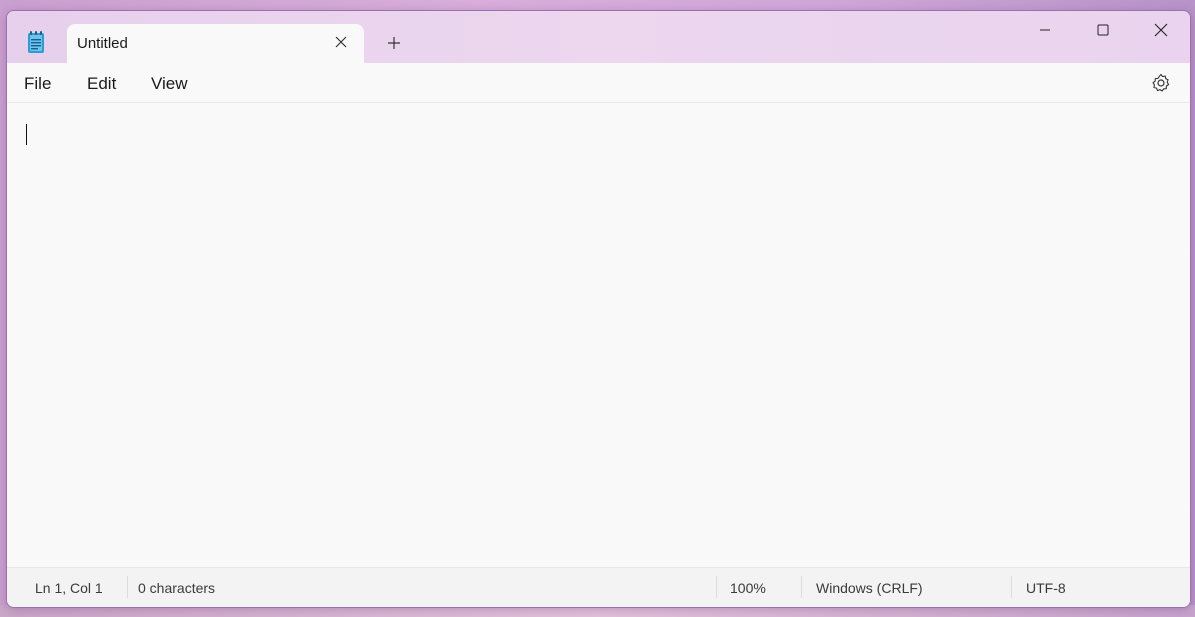 The height and width of the screenshot is (617, 1195). I want to click on status-encoding: UTF-8, so click(1046, 588).